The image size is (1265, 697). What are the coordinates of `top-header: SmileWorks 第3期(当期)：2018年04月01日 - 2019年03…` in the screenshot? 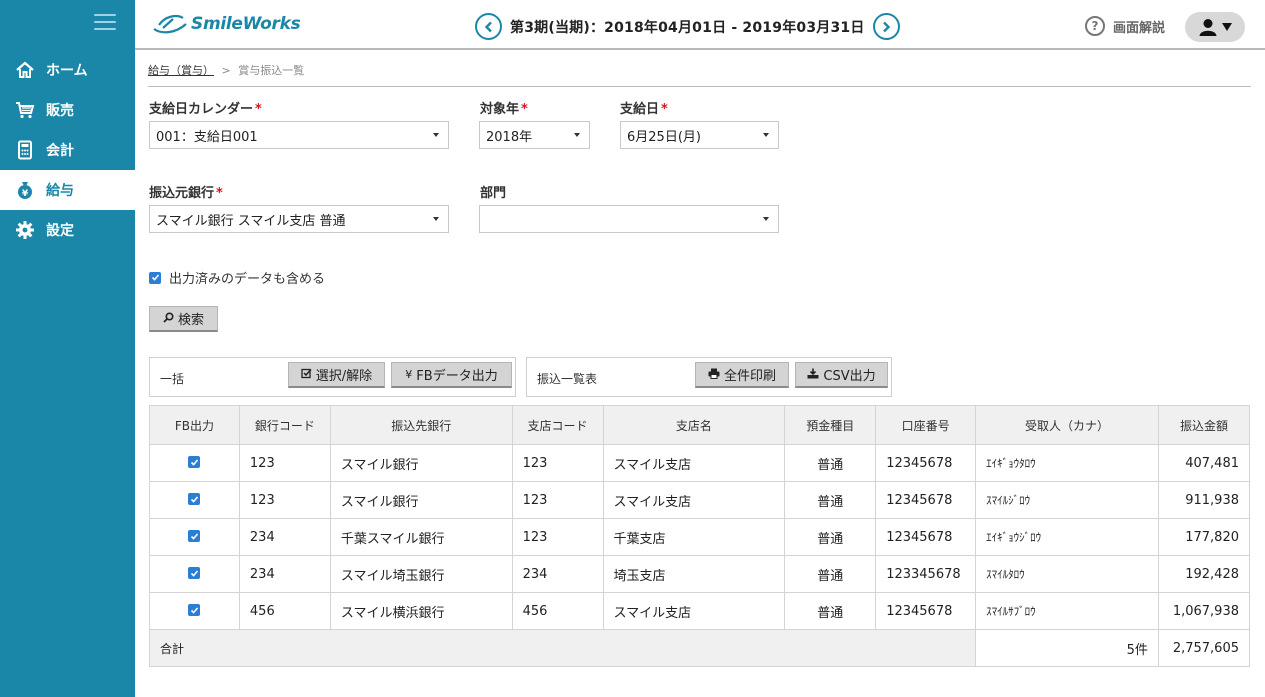 It's located at (700, 25).